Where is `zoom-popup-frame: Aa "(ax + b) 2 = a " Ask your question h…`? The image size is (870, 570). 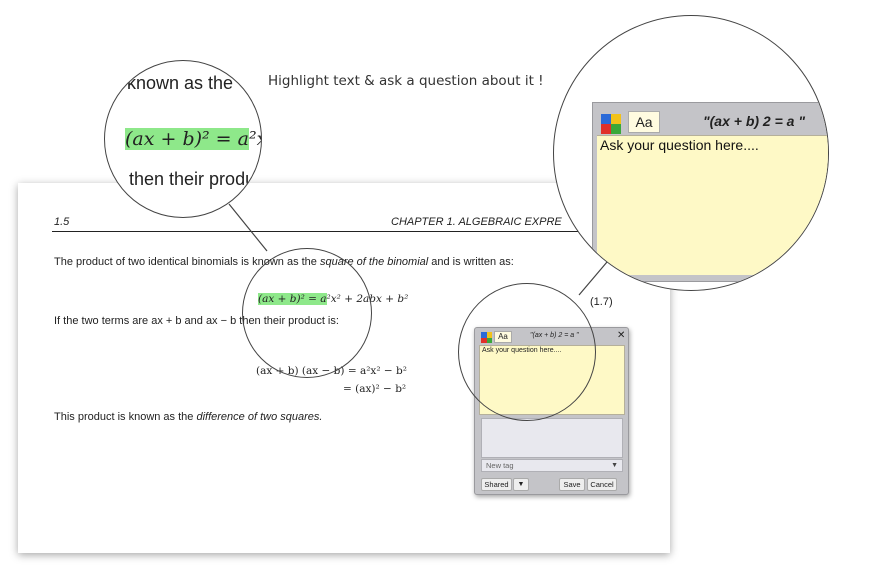
zoom-popup-frame: Aa "(ax + b) 2 = a " Ask your question h… is located at coordinates (710, 192).